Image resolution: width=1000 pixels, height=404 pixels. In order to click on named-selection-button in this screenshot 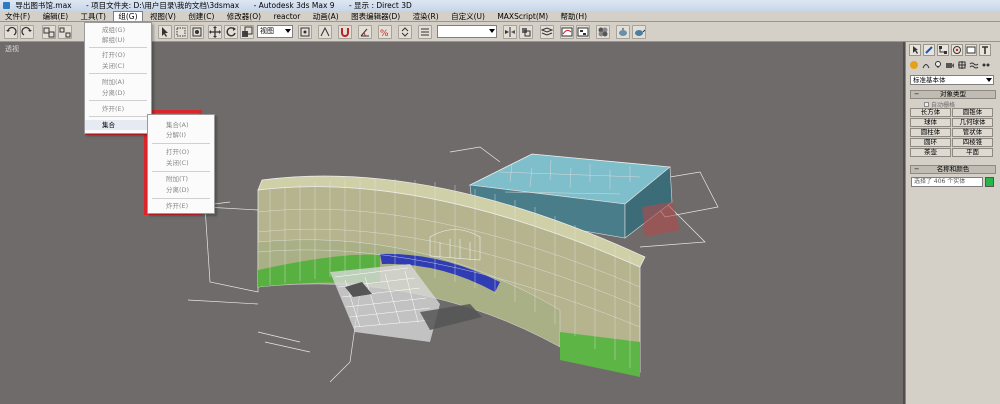, I will do `click(425, 32)`.